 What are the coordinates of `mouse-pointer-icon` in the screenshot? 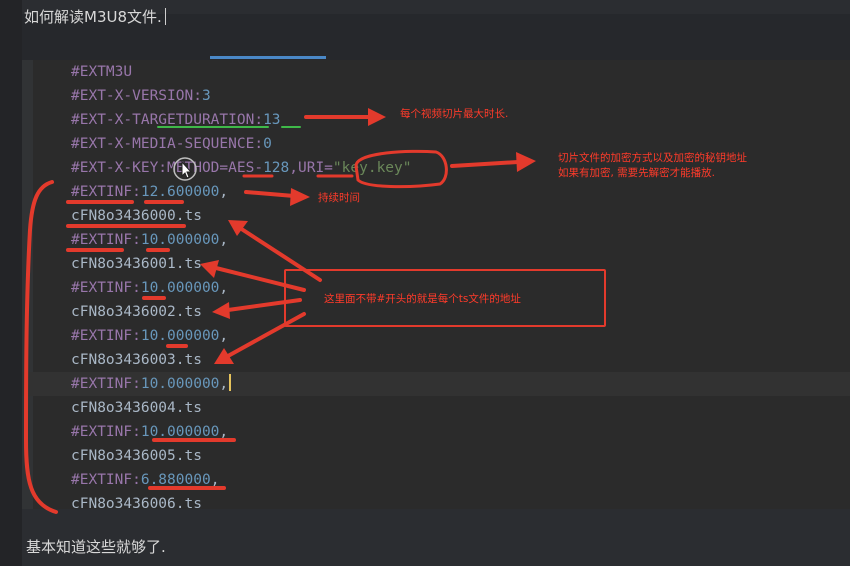 It's located at (185, 169).